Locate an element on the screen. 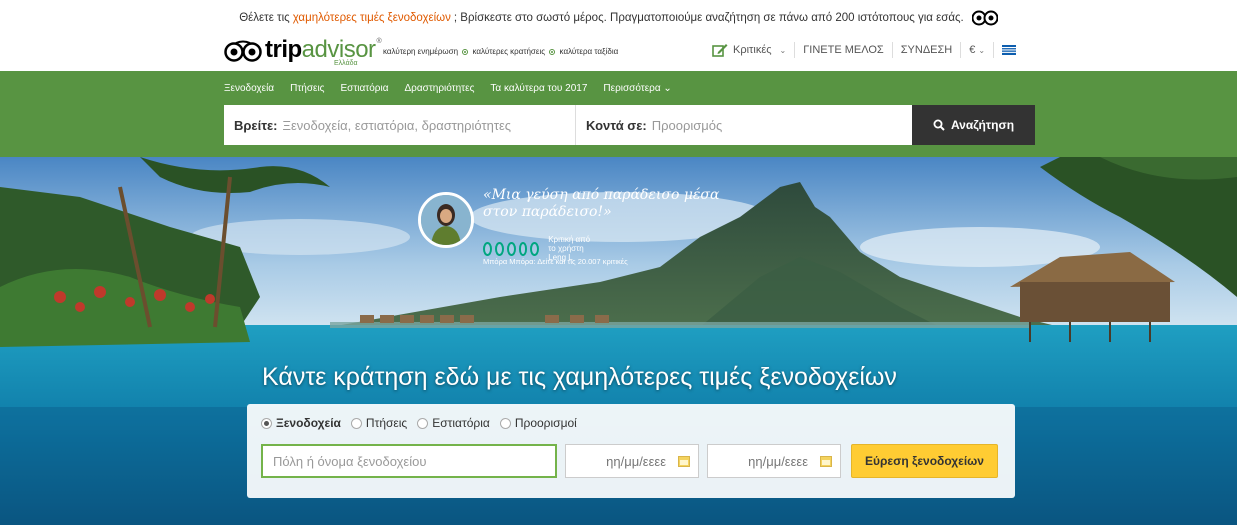 Image resolution: width=1237 pixels, height=525 pixels. search-where-placeholder: Ξενοδοχεία, εστιατόρια, δραστηριότητες is located at coordinates (397, 125).